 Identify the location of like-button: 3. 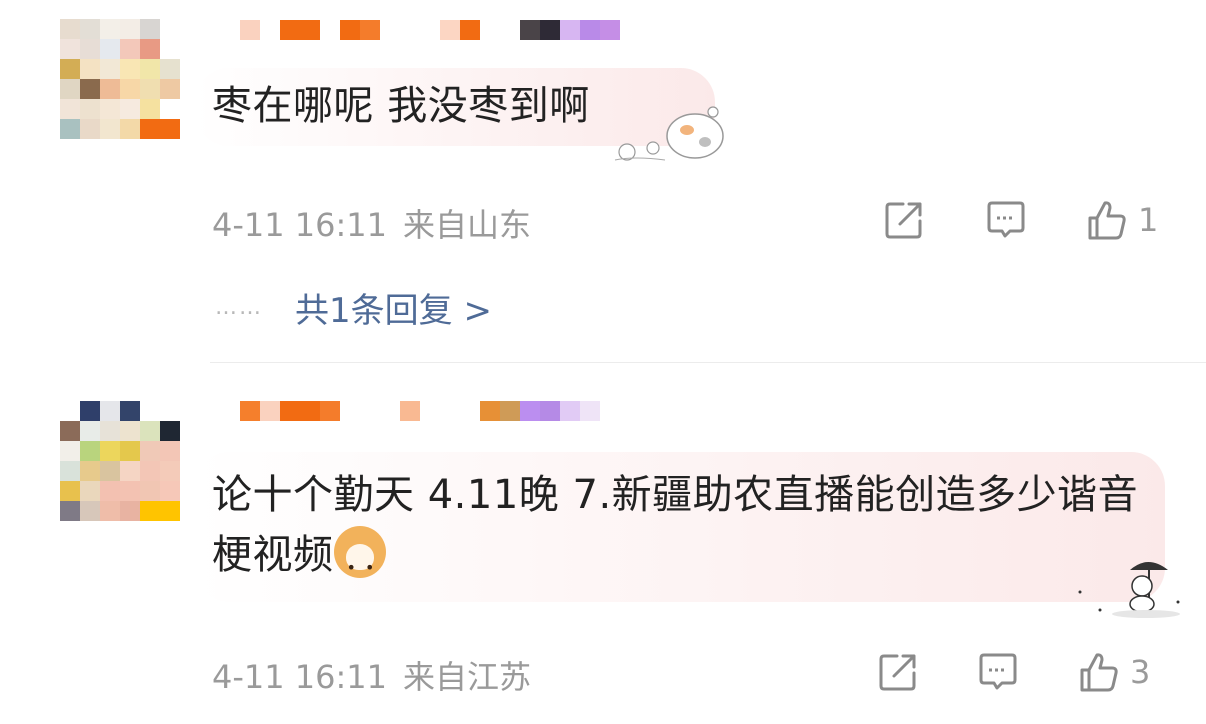
(1113, 672).